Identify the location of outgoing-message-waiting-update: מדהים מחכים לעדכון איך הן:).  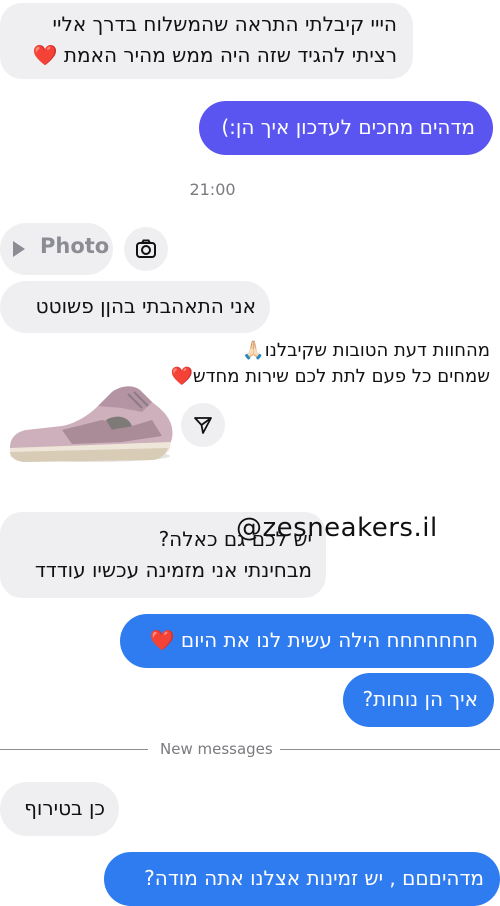
(346, 128).